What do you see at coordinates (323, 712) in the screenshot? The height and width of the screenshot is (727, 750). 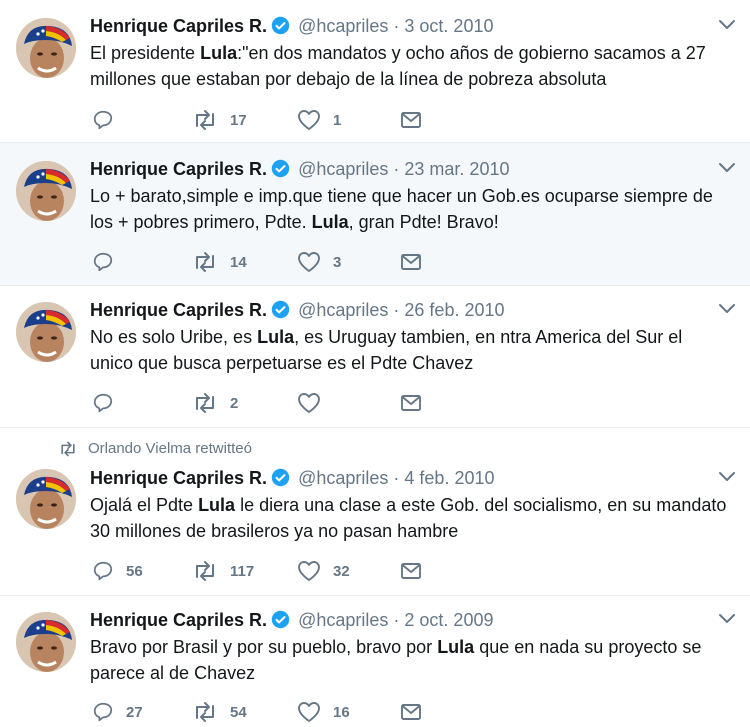 I see `like-button: 16` at bounding box center [323, 712].